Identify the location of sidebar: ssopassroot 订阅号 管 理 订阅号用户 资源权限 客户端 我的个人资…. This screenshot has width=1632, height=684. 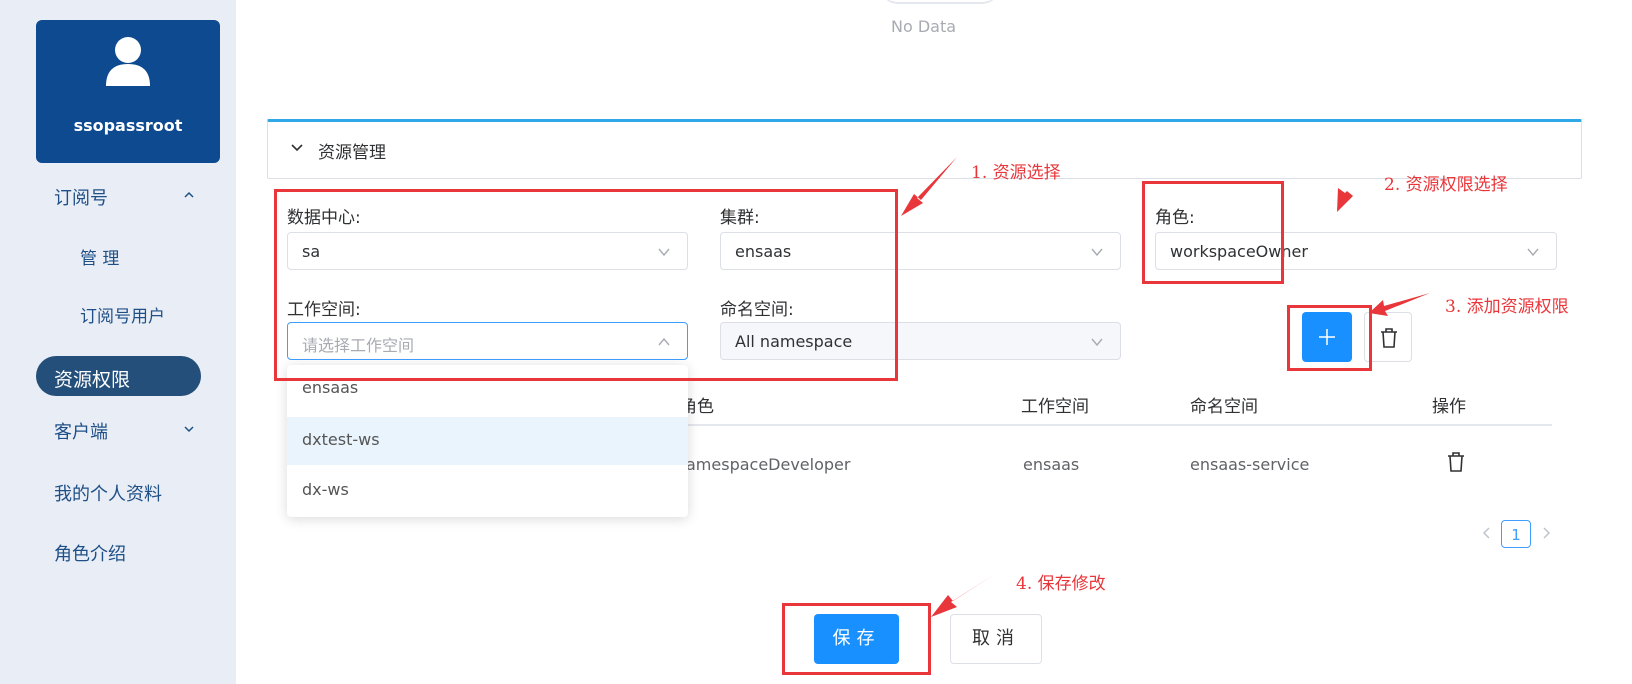
(118, 342).